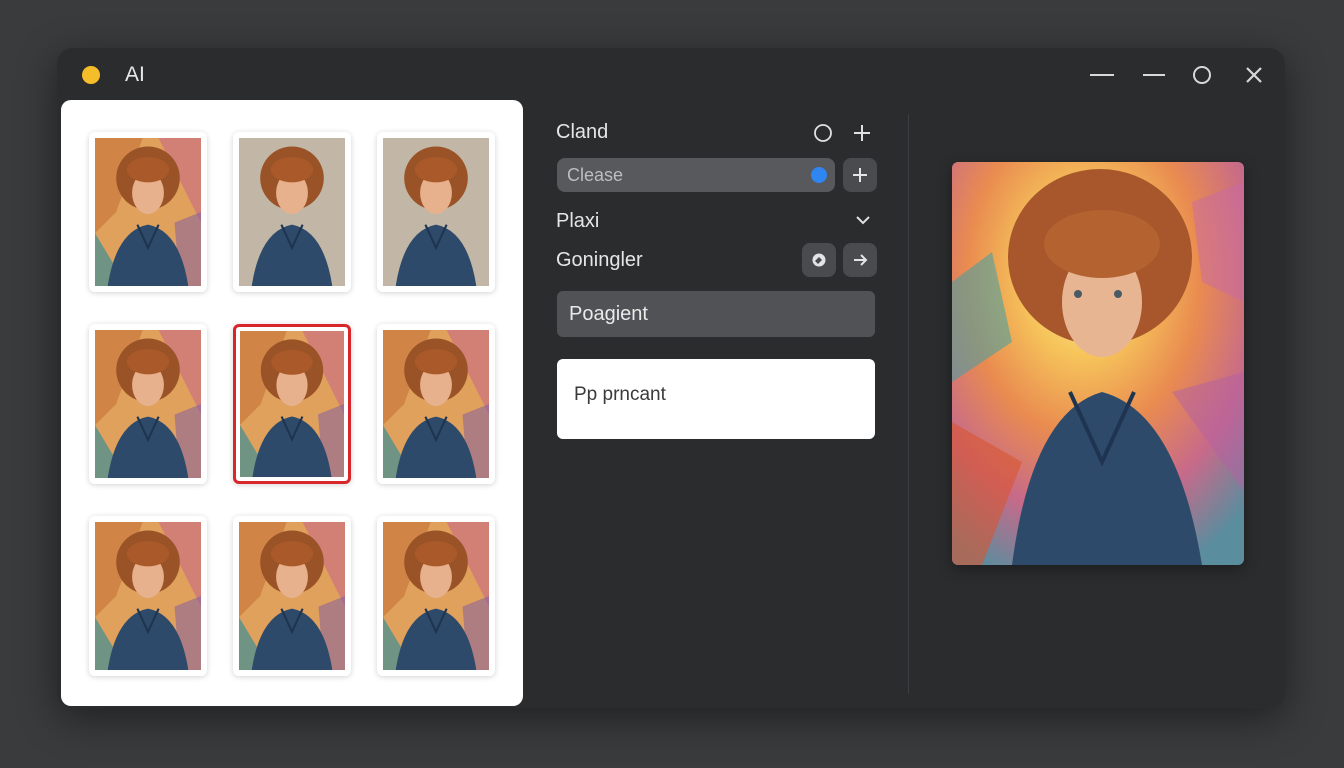 This screenshot has height=768, width=1344. I want to click on preview-image, so click(1098, 363).